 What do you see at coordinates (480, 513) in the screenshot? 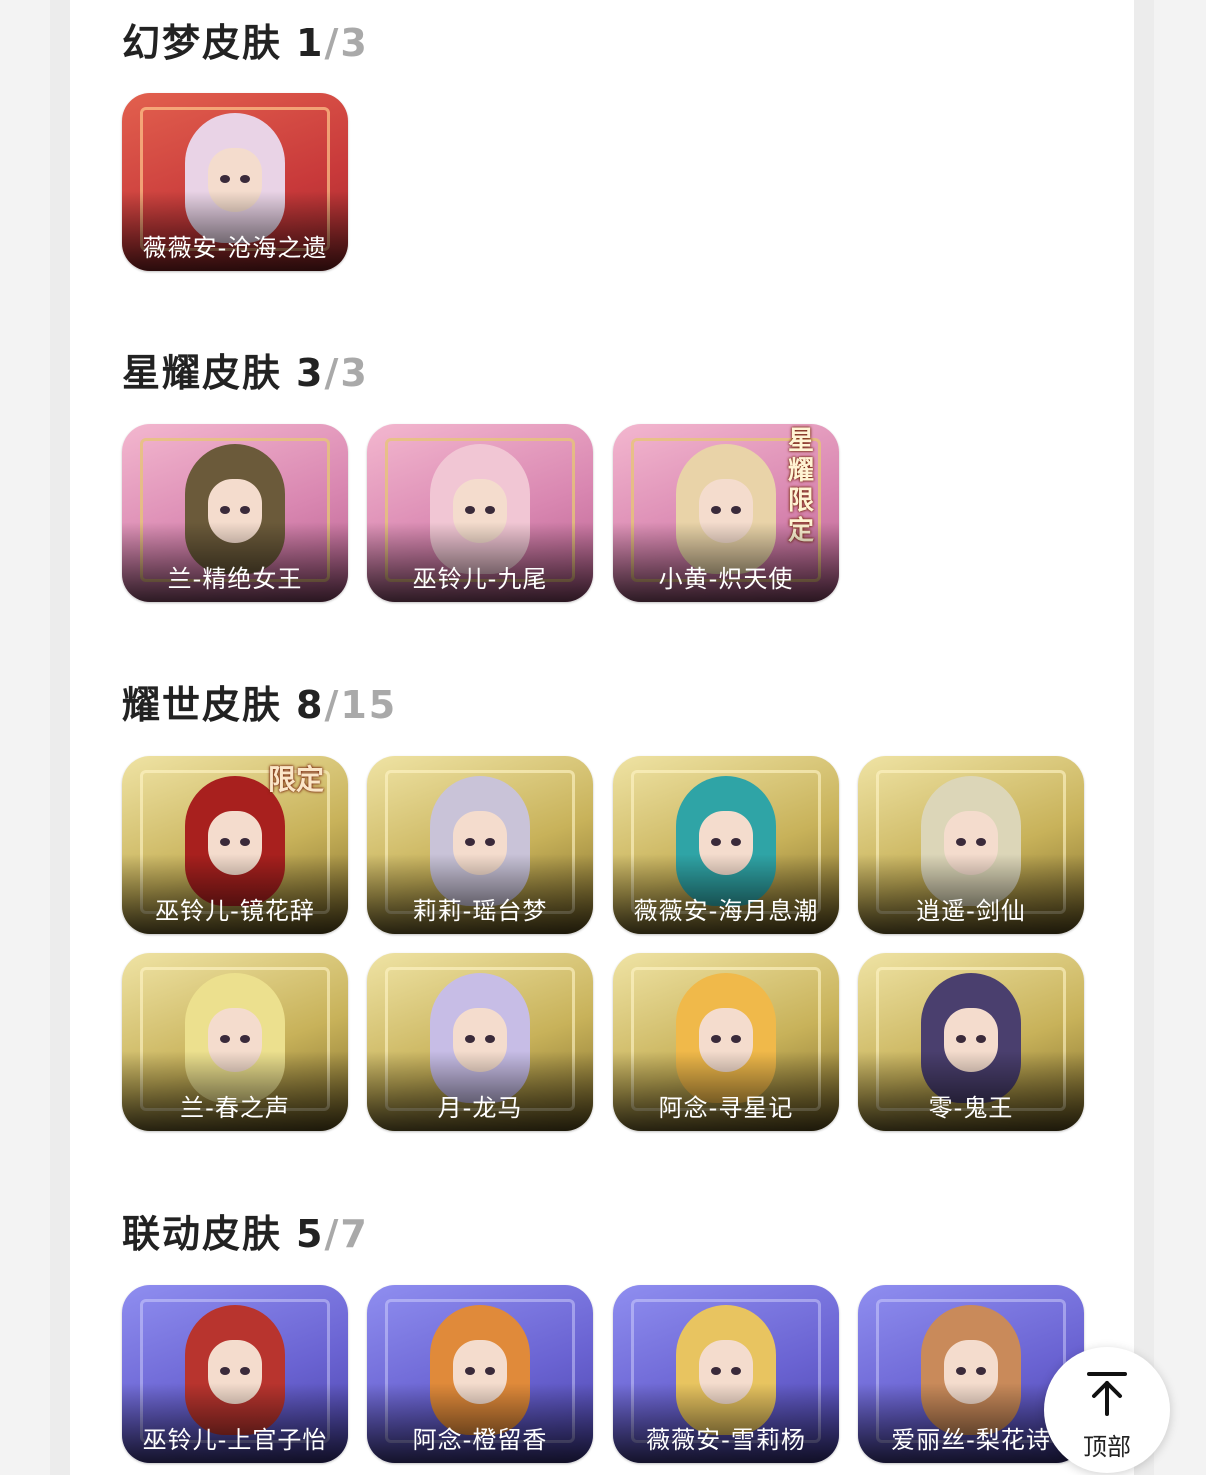
I see `skin-card: 巫铃儿-九尾` at bounding box center [480, 513].